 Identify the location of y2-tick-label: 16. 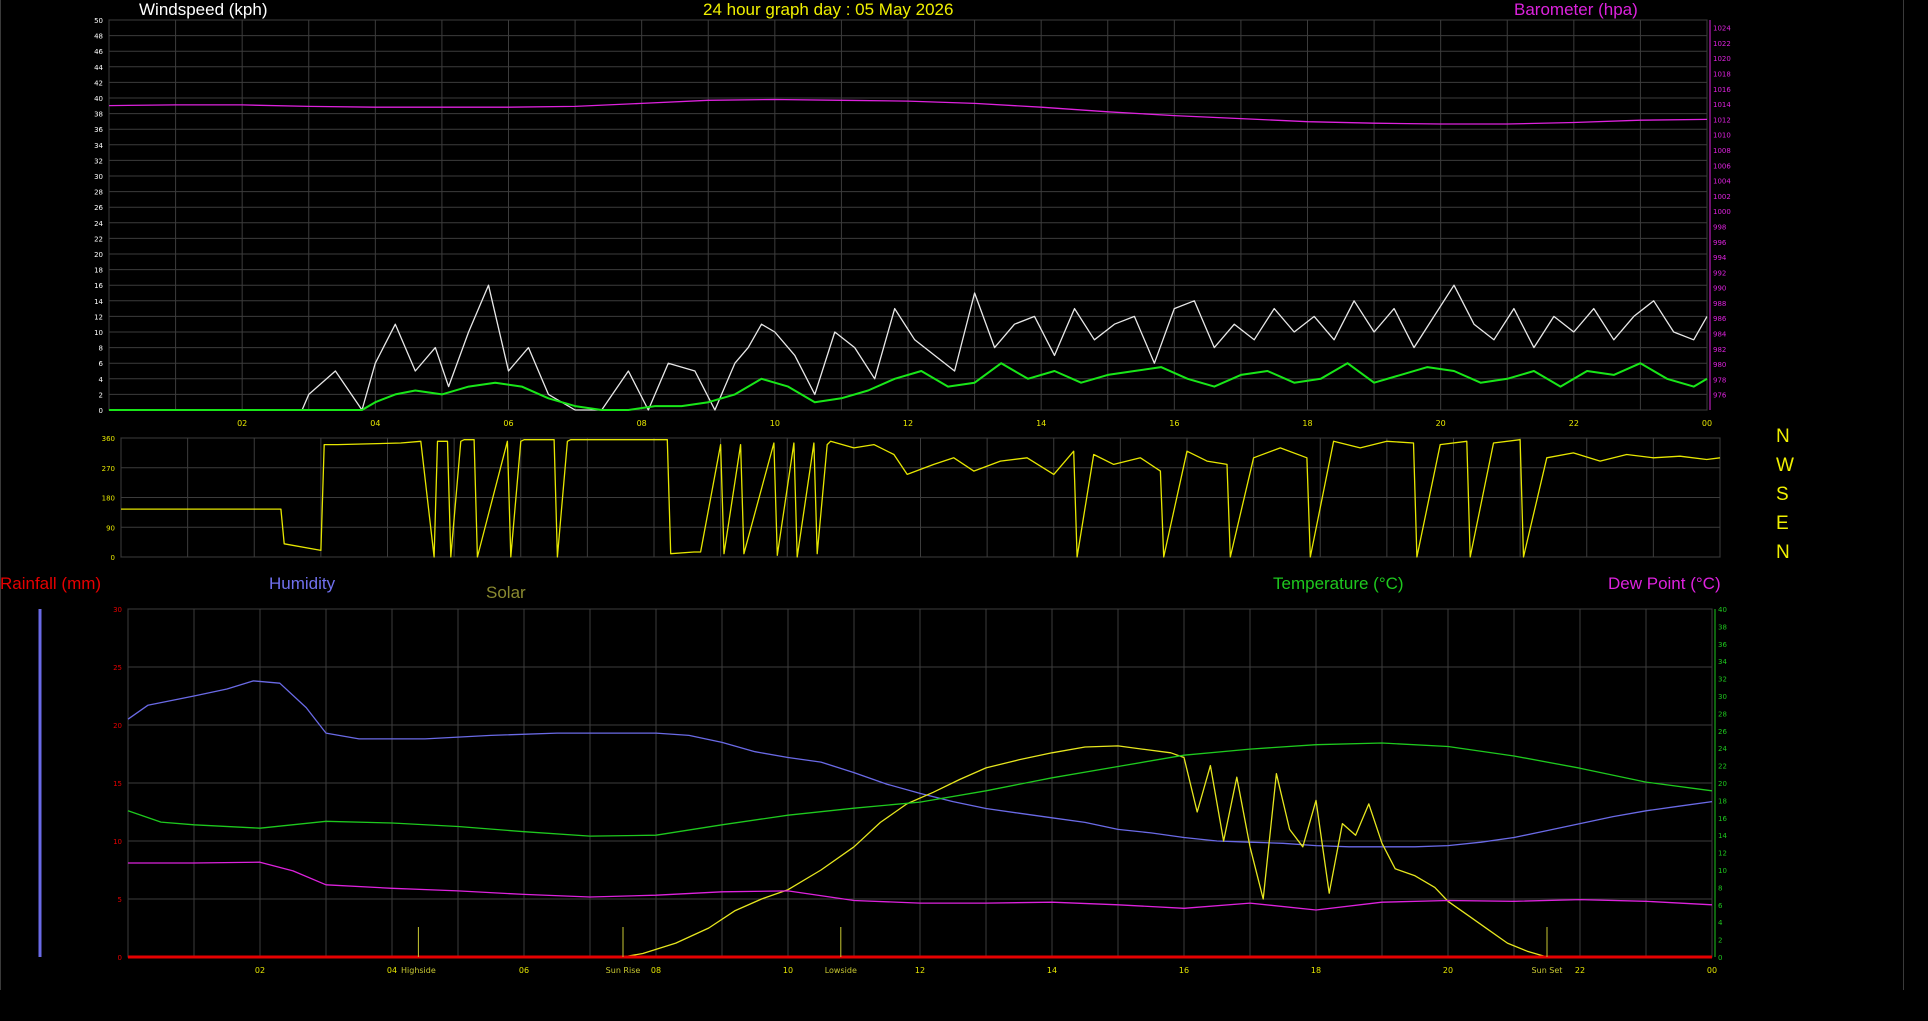
(1722, 819).